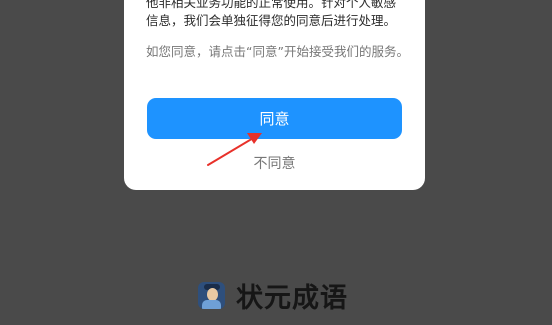 This screenshot has width=552, height=325. I want to click on app-branding: 状元成语, so click(273, 295).